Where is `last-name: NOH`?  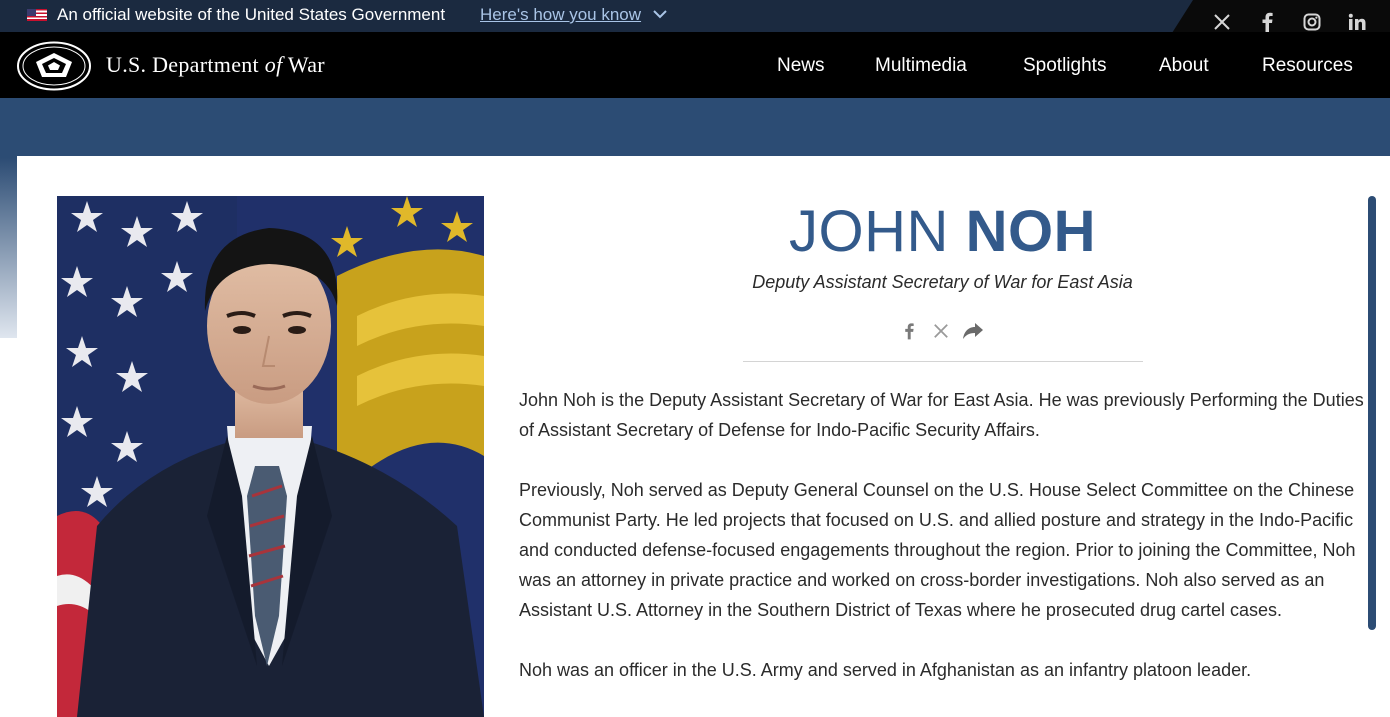
last-name: NOH is located at coordinates (1030, 231).